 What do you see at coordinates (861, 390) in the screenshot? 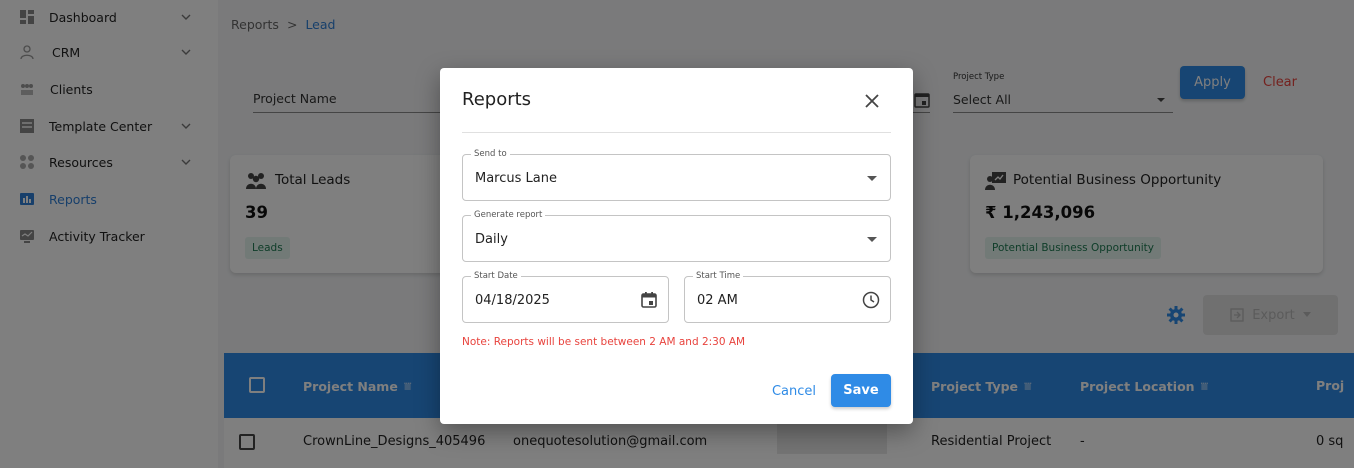
I see `save-button: Save` at bounding box center [861, 390].